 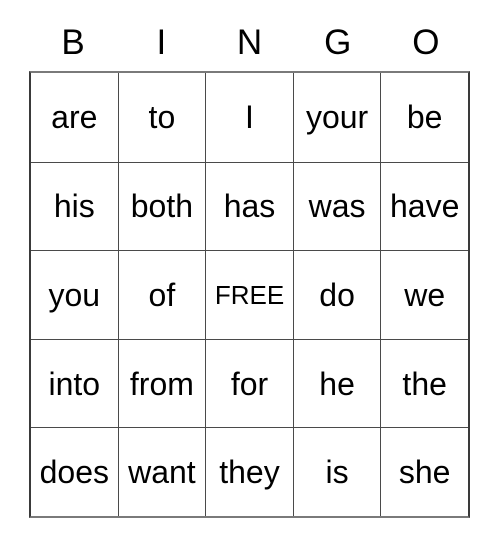 I want to click on bingo-free-space-cell: FREE, so click(x=249, y=294).